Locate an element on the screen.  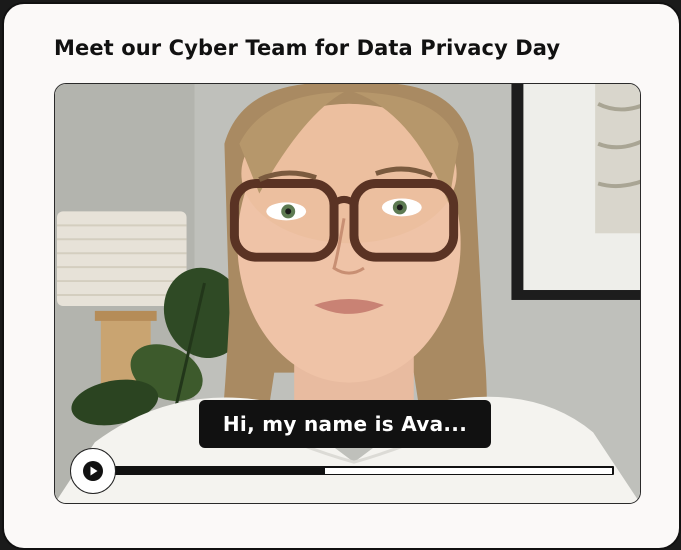
card-title: Meet our Cyber Team for Data Privacy Day is located at coordinates (307, 48).